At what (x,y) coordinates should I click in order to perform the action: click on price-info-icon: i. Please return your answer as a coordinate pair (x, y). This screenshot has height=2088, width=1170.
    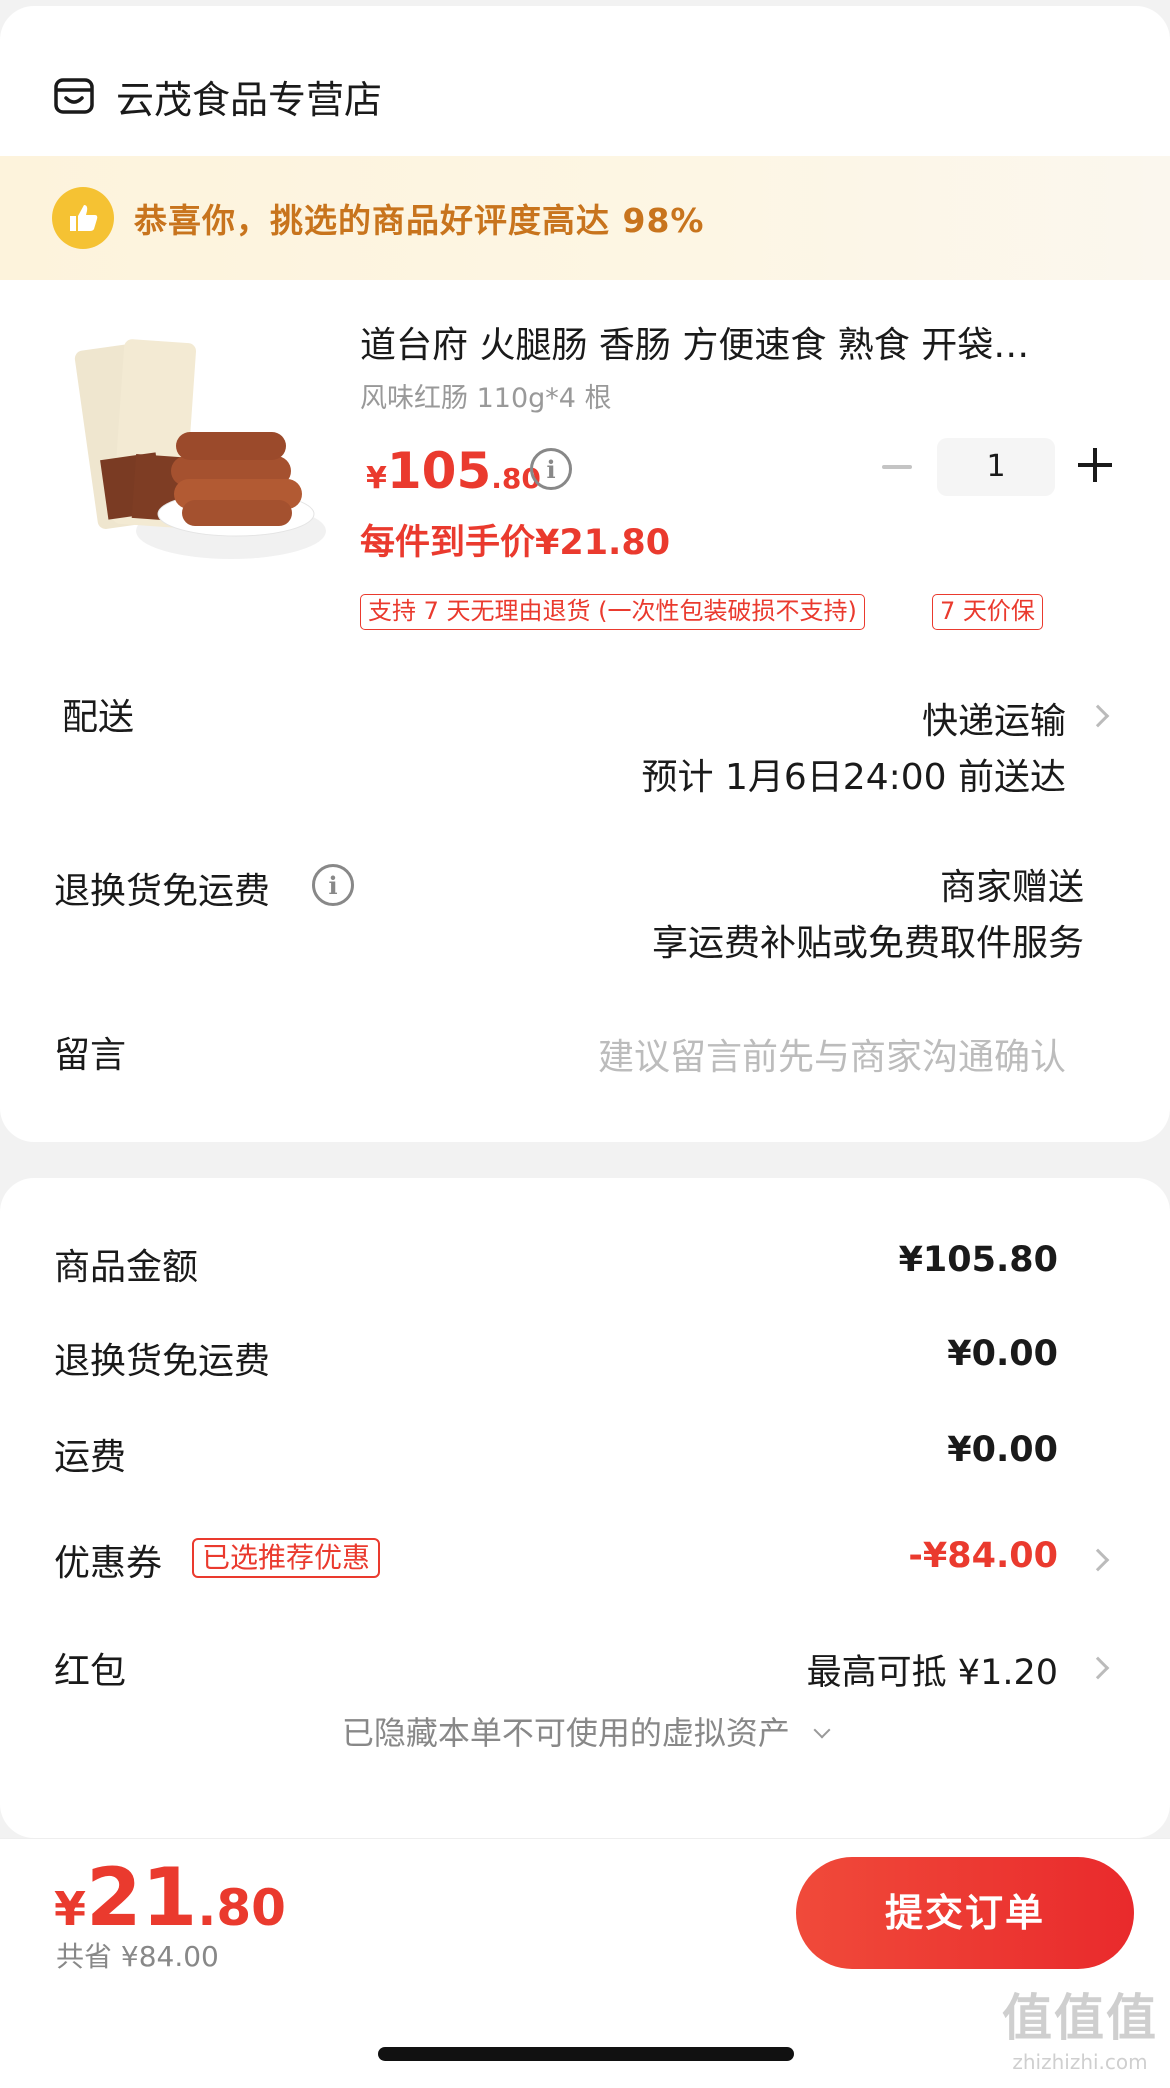
    Looking at the image, I should click on (551, 469).